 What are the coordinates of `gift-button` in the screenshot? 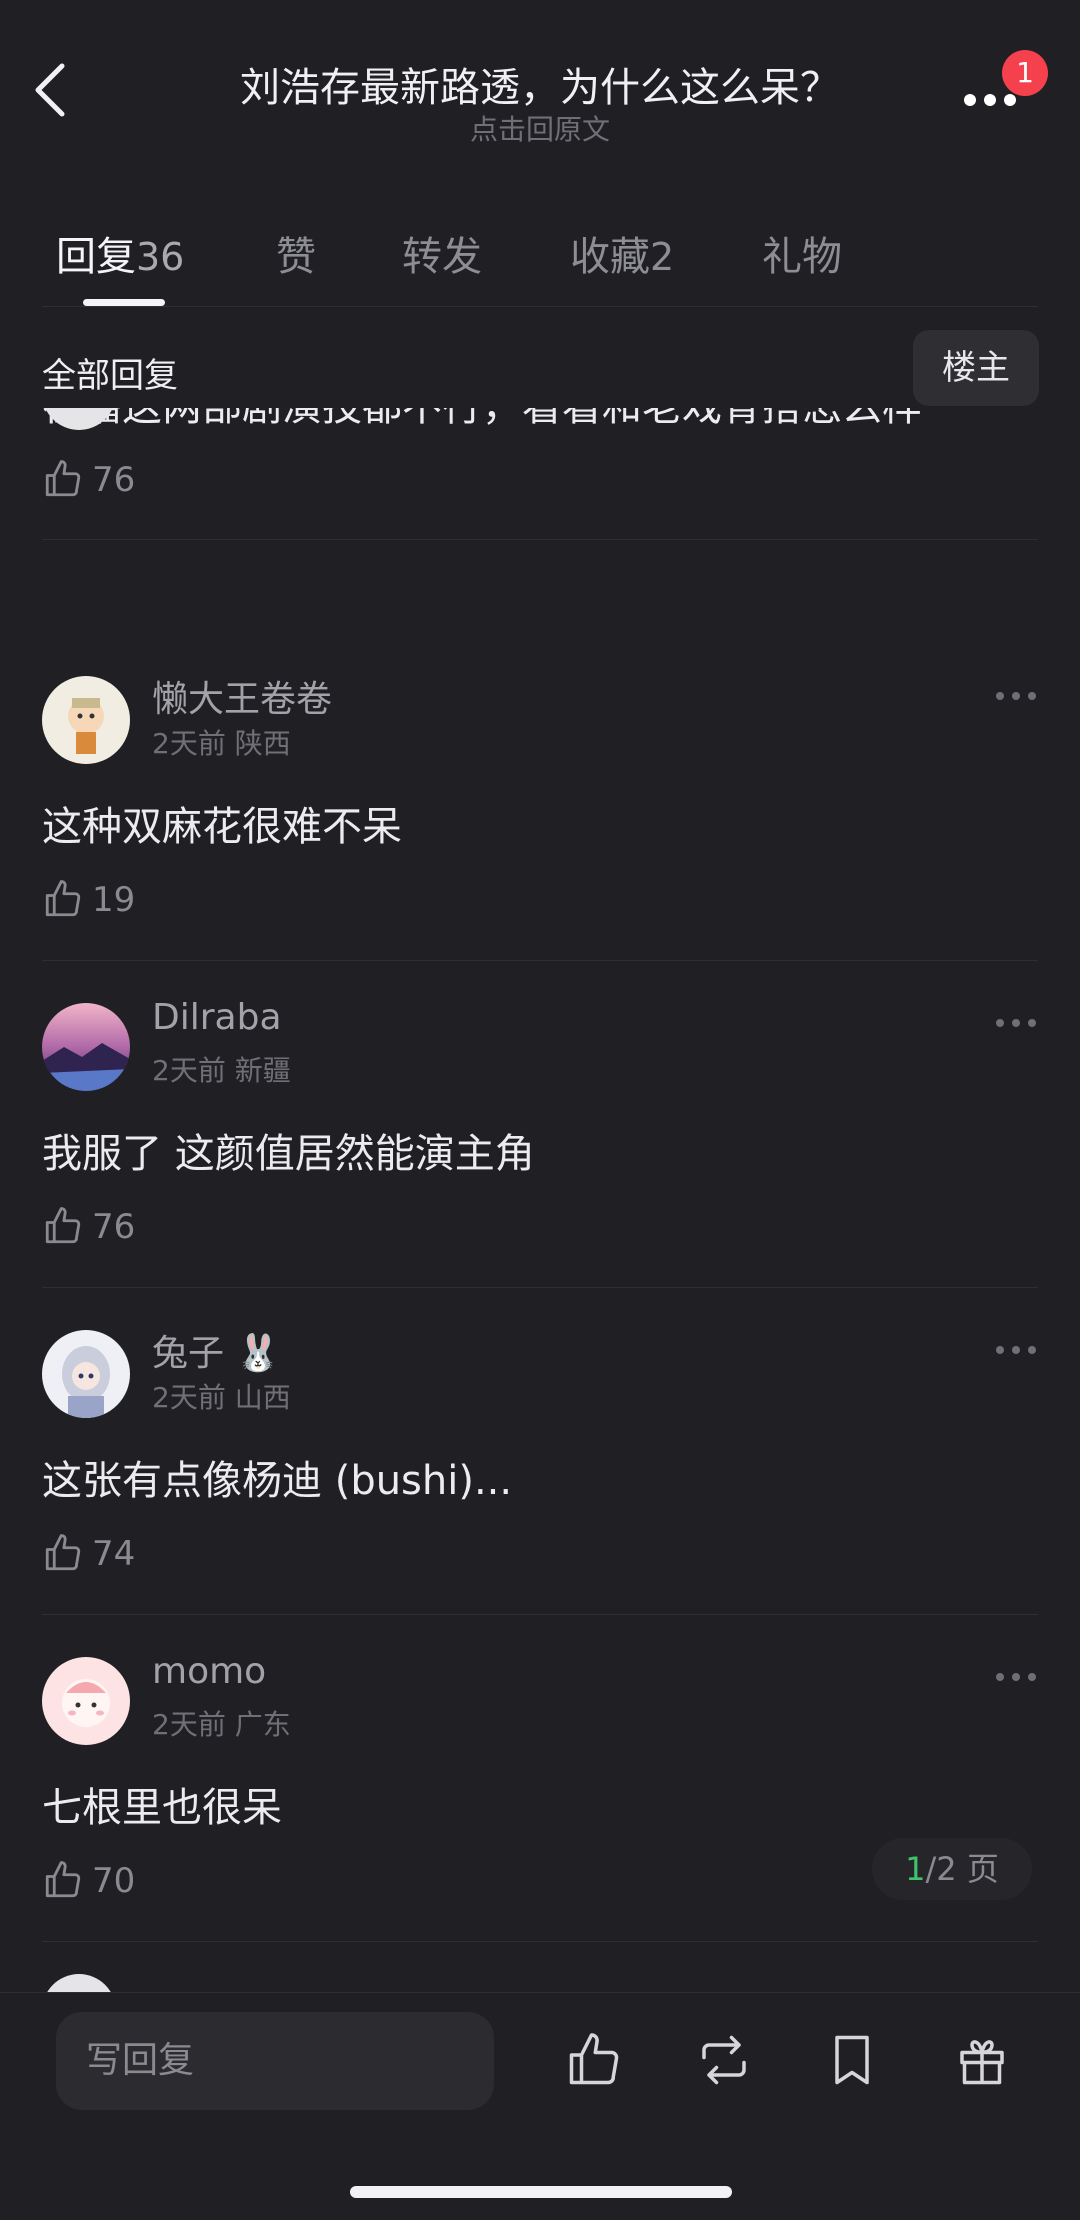 It's located at (982, 2060).